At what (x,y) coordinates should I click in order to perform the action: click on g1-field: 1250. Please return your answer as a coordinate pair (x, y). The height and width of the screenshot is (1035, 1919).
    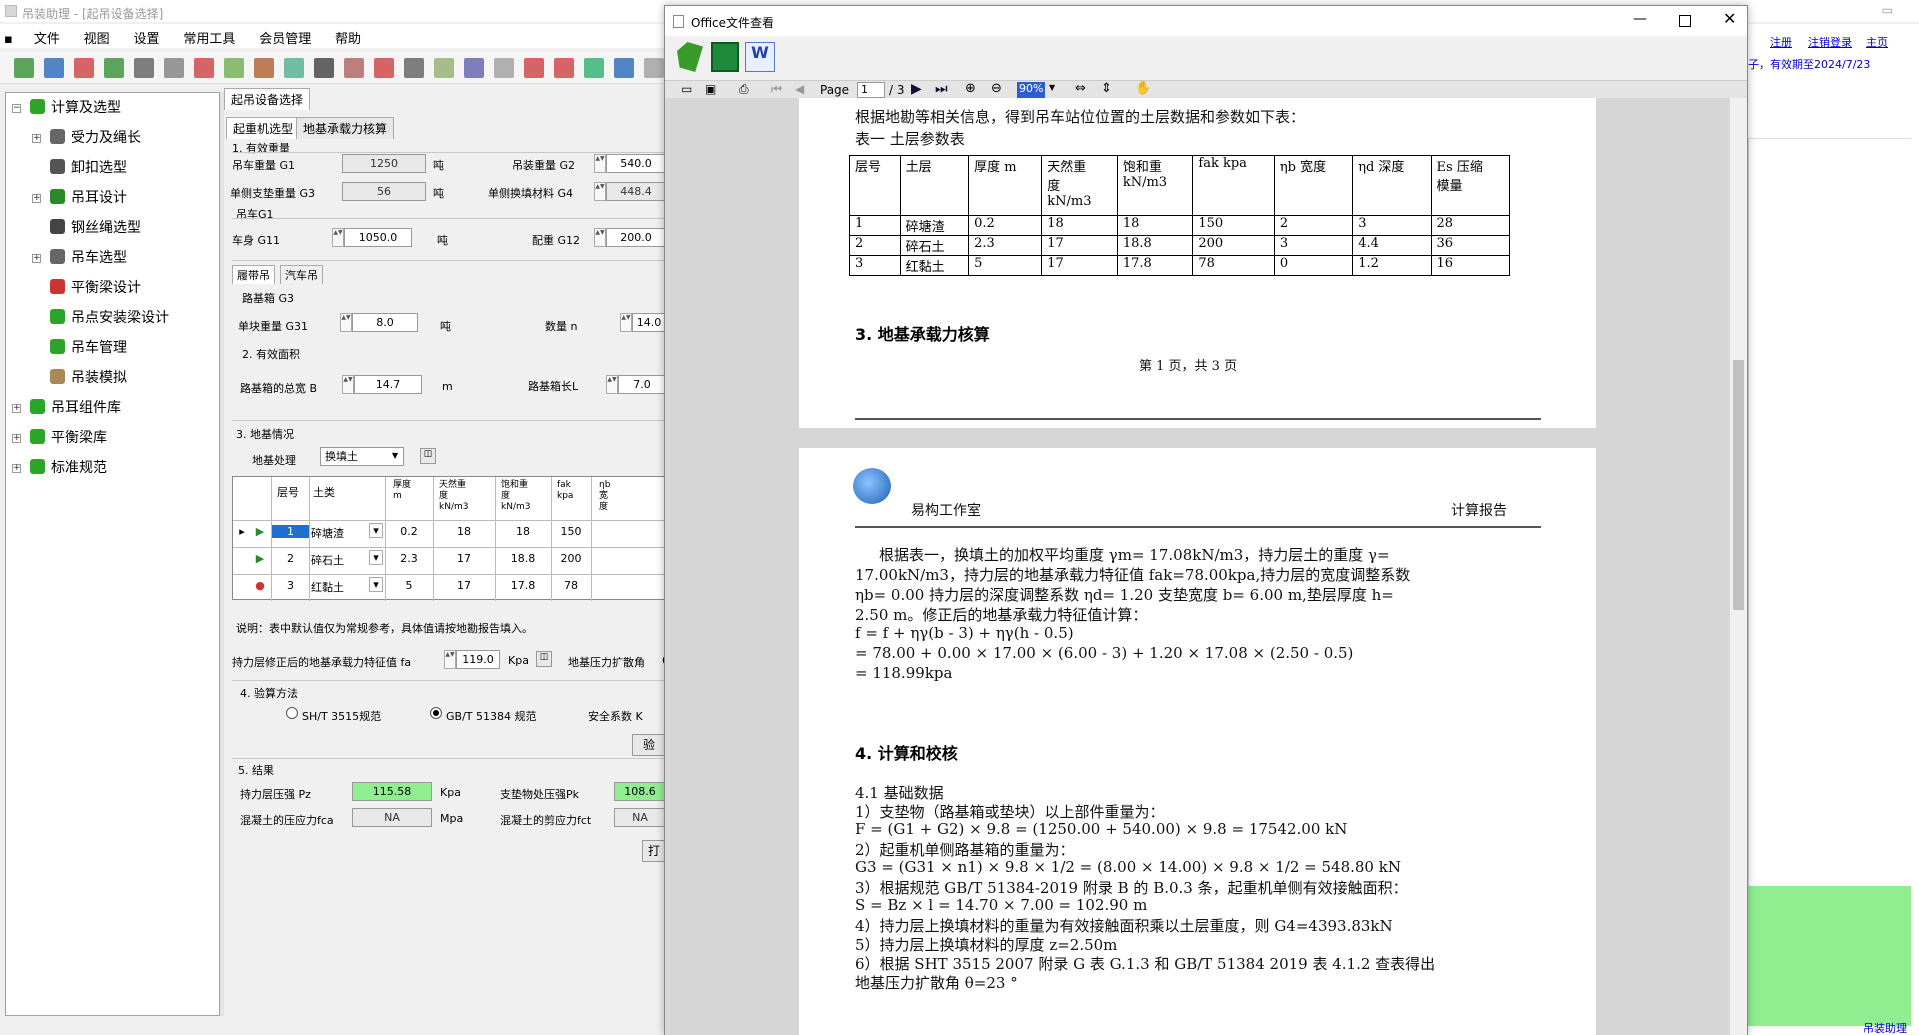
    Looking at the image, I should click on (384, 163).